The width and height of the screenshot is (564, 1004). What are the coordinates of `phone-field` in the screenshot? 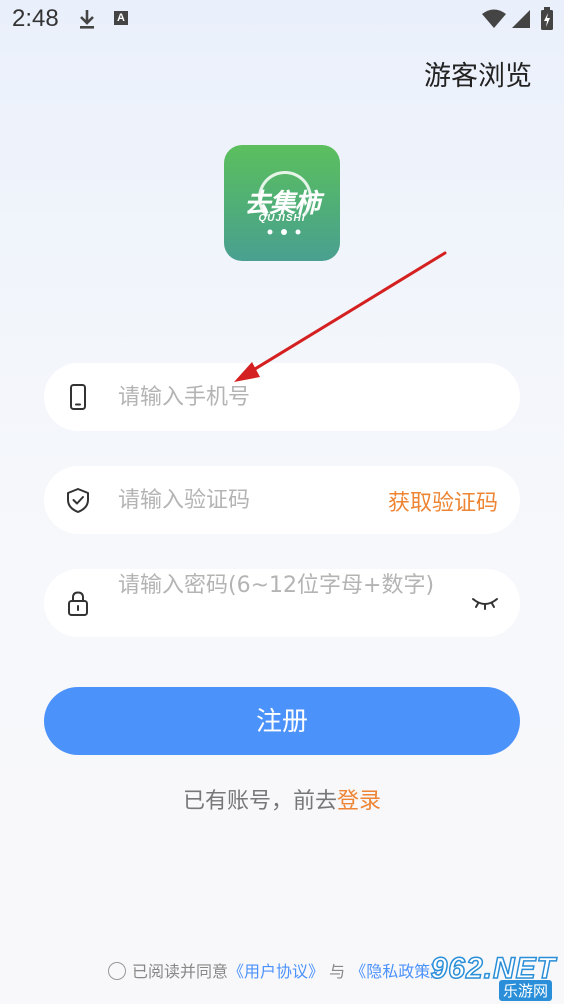 It's located at (282, 397).